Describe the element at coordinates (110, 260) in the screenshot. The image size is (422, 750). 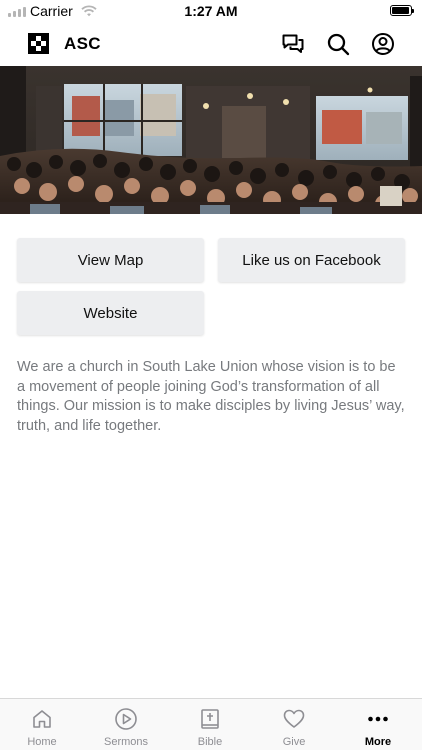
I see `view-map-button: View Map` at that location.